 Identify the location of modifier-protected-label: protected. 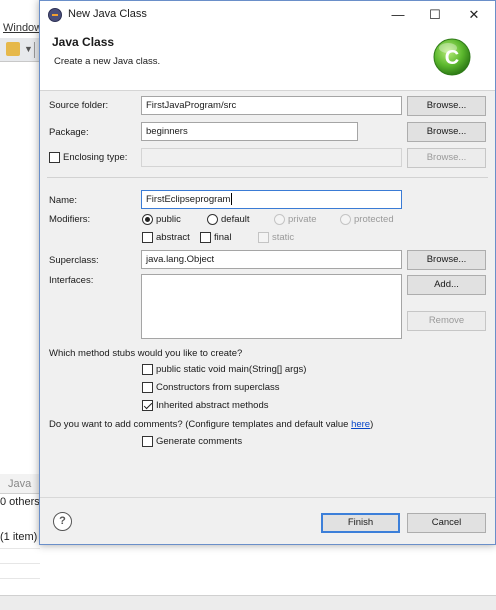
(374, 219).